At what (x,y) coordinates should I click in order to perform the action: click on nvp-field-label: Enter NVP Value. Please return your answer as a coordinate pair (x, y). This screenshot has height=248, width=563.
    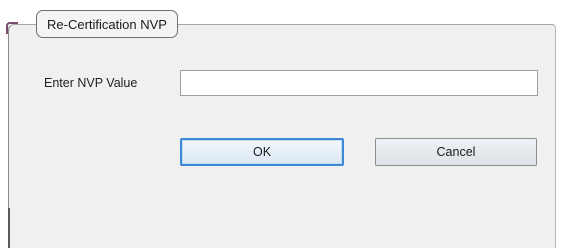
    Looking at the image, I should click on (91, 83).